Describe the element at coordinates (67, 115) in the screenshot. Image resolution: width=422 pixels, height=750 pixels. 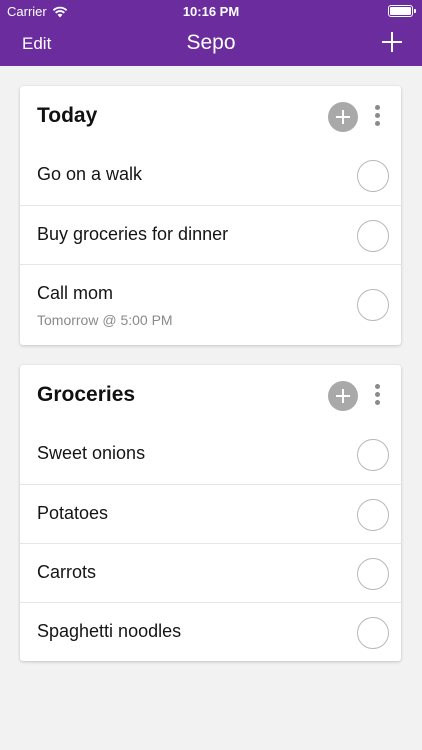
I see `list-title: Today` at that location.